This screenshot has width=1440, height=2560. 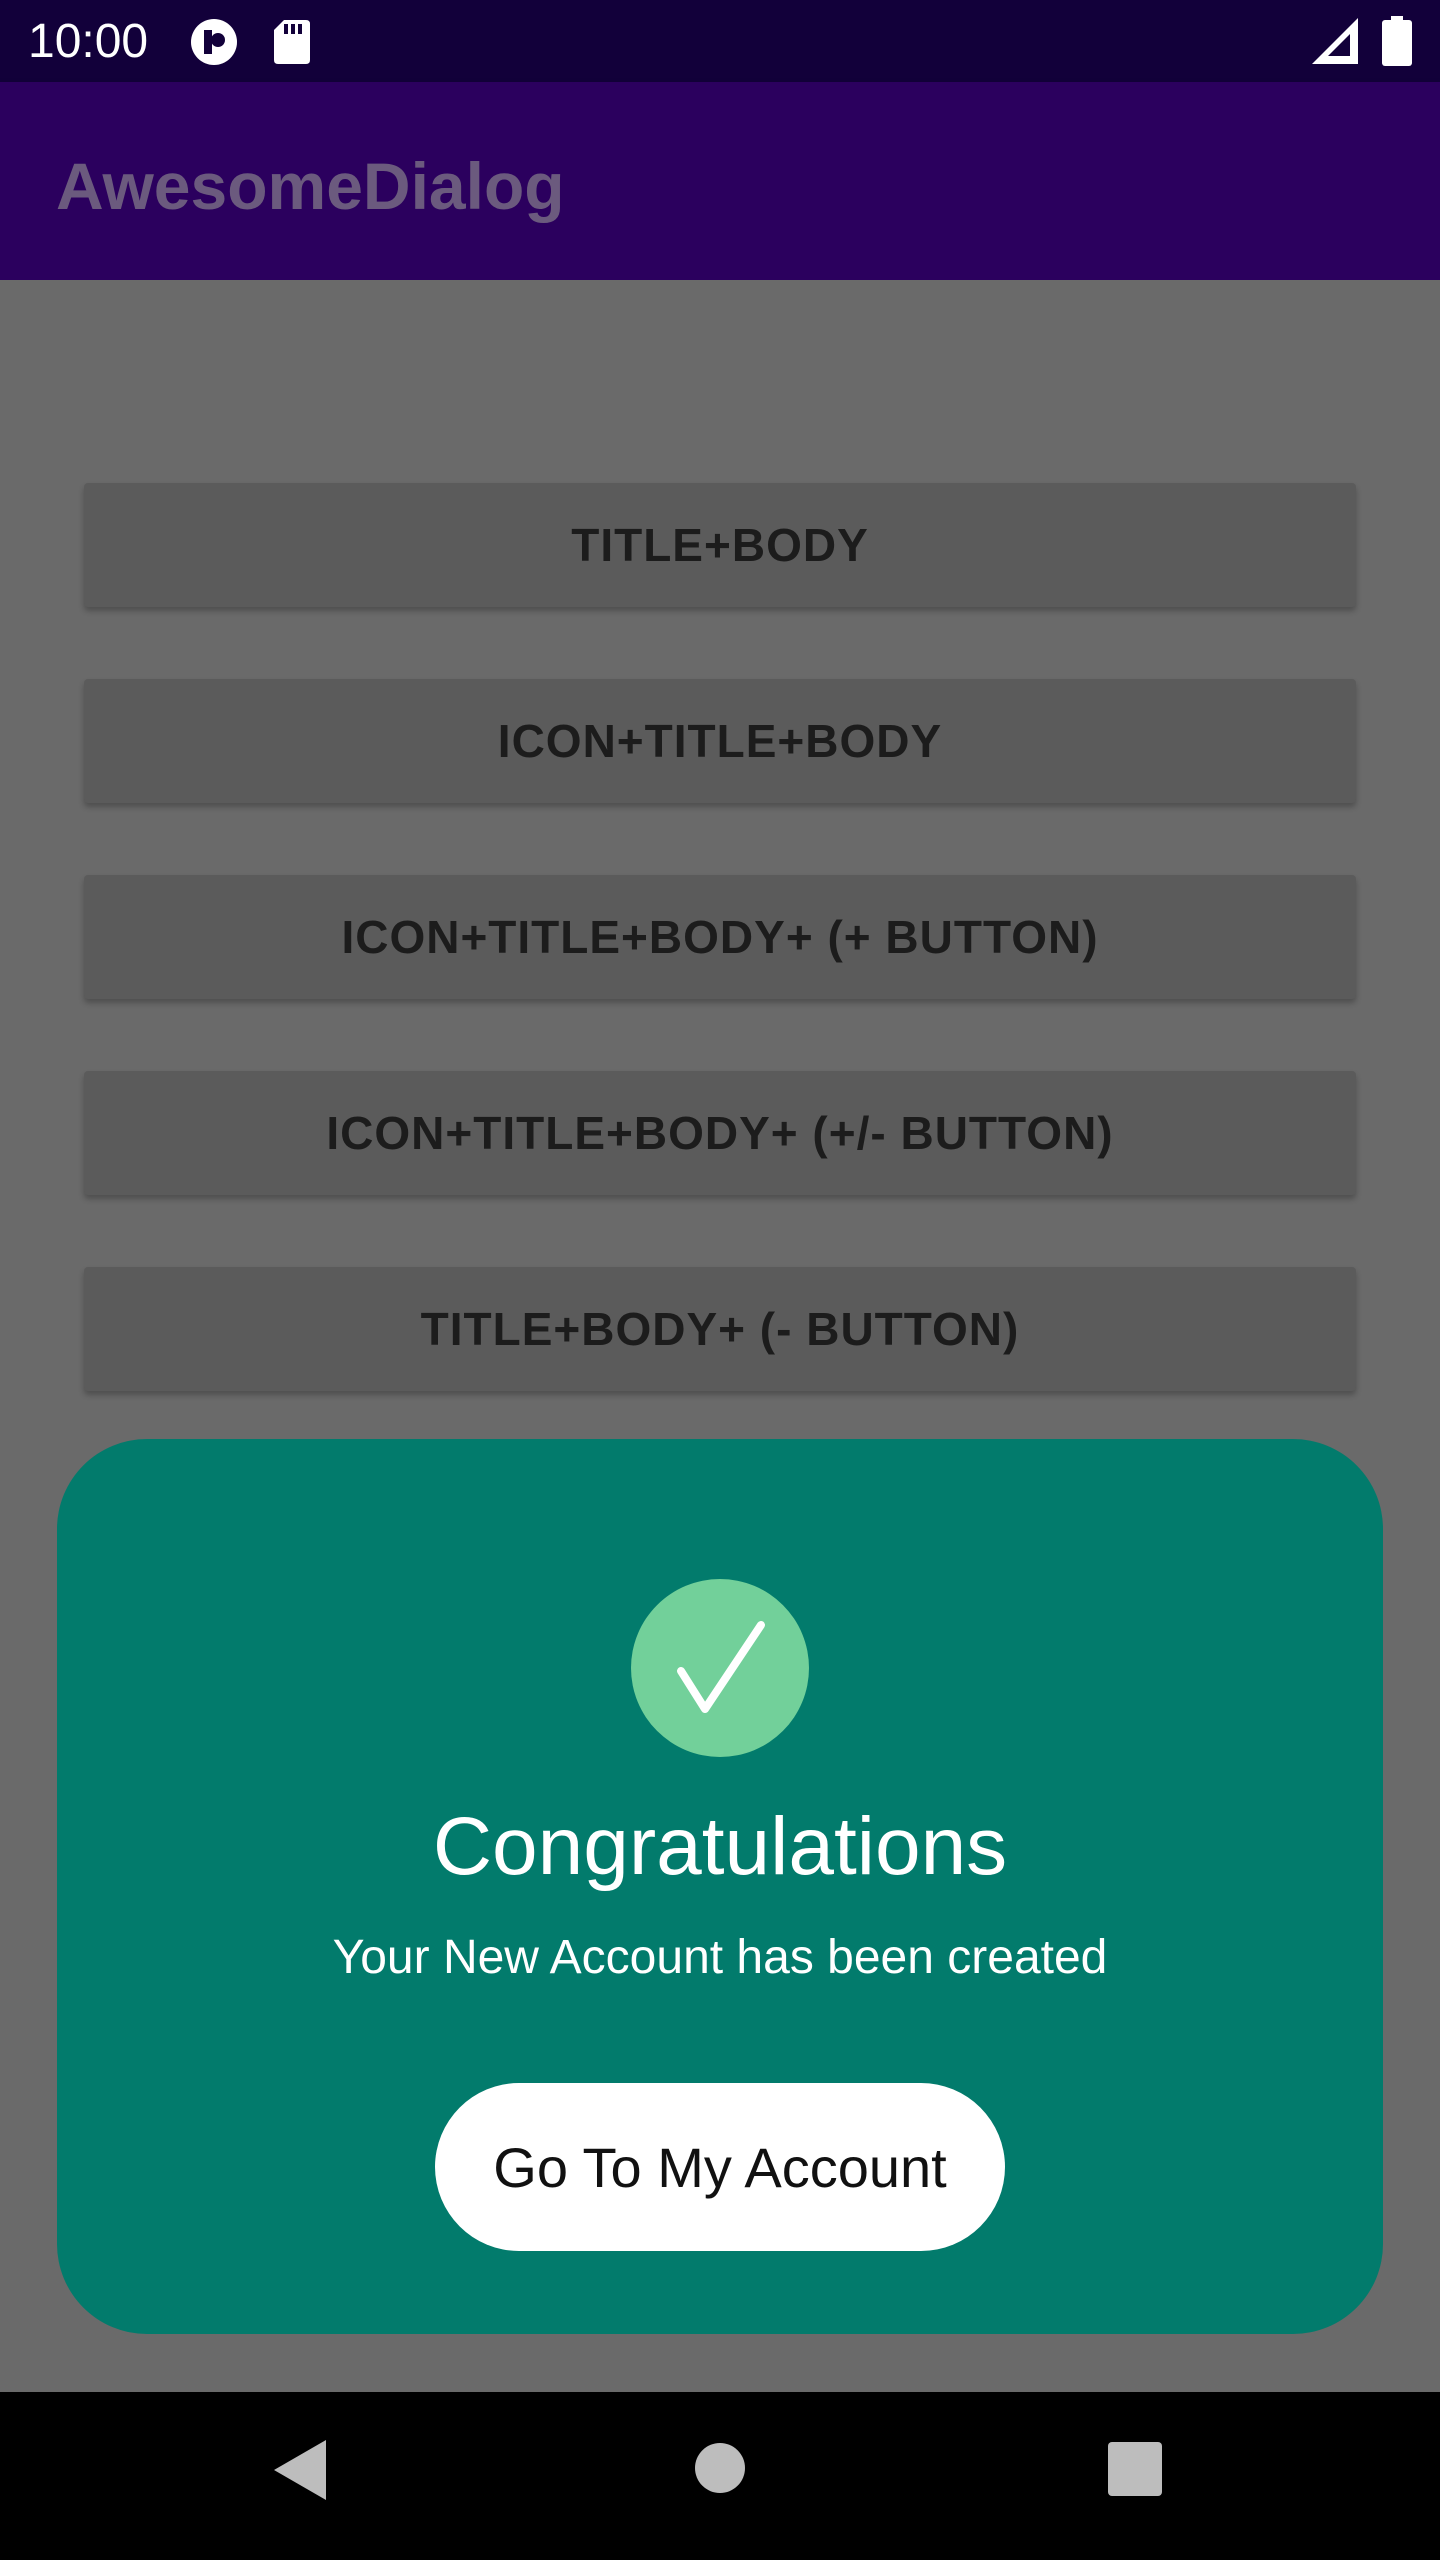 What do you see at coordinates (310, 186) in the screenshot?
I see `app-title: AwesomeDialog` at bounding box center [310, 186].